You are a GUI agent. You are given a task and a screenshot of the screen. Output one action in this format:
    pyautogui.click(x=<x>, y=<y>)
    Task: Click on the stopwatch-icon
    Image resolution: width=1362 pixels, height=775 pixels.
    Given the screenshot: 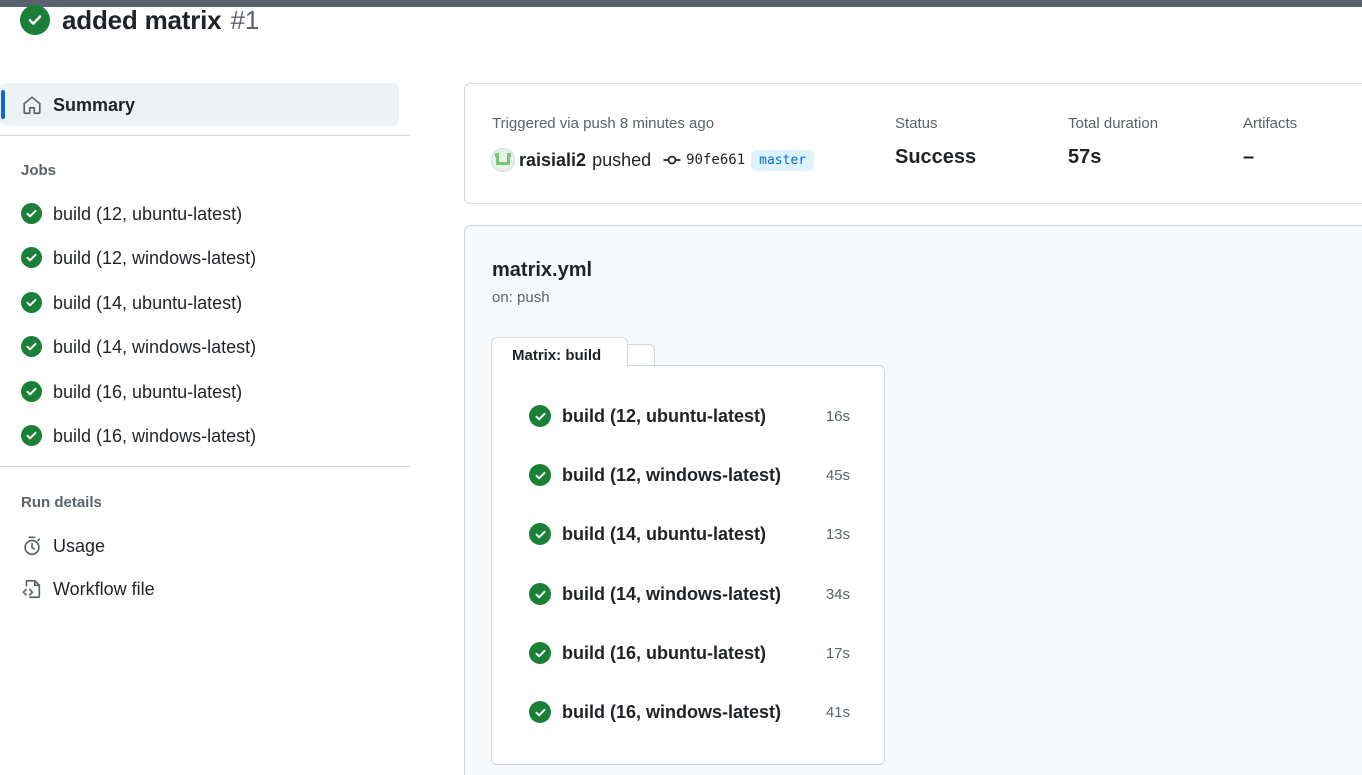 What is the action you would take?
    pyautogui.click(x=32, y=548)
    